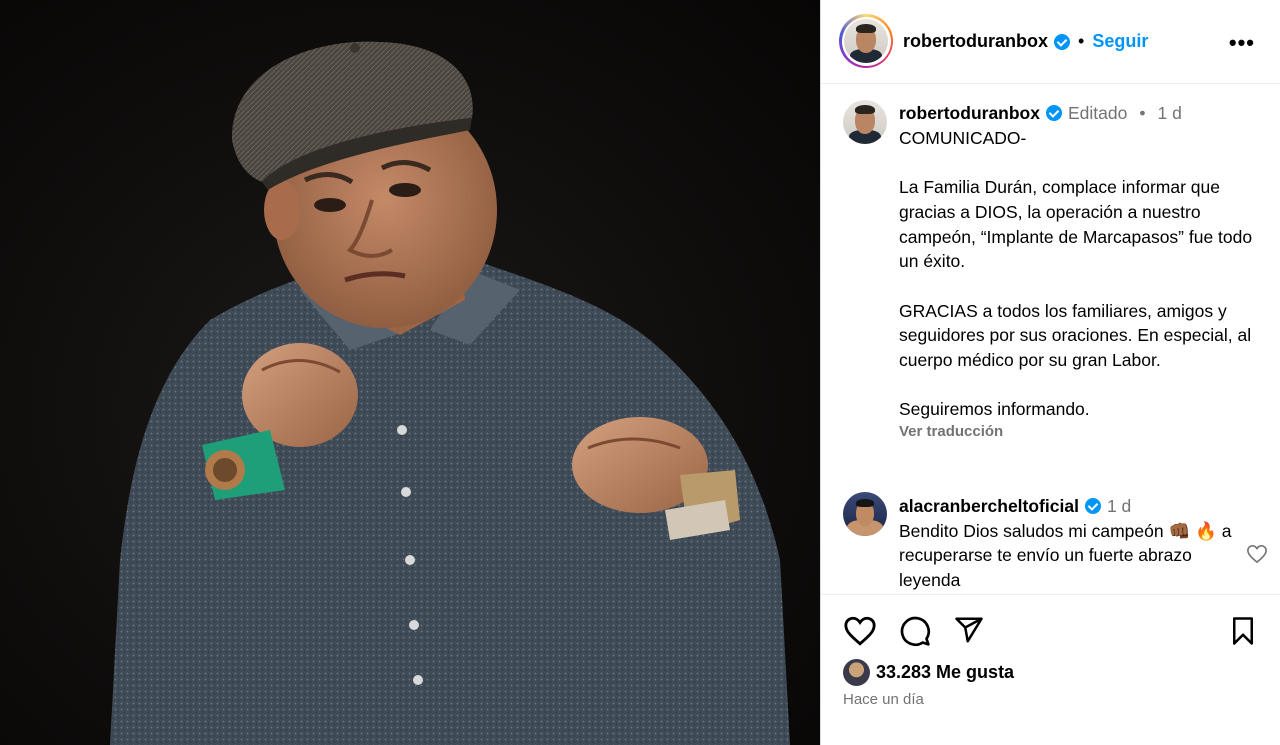 The width and height of the screenshot is (1280, 745). Describe the element at coordinates (1120, 41) in the screenshot. I see `follow-button: Seguir` at that location.